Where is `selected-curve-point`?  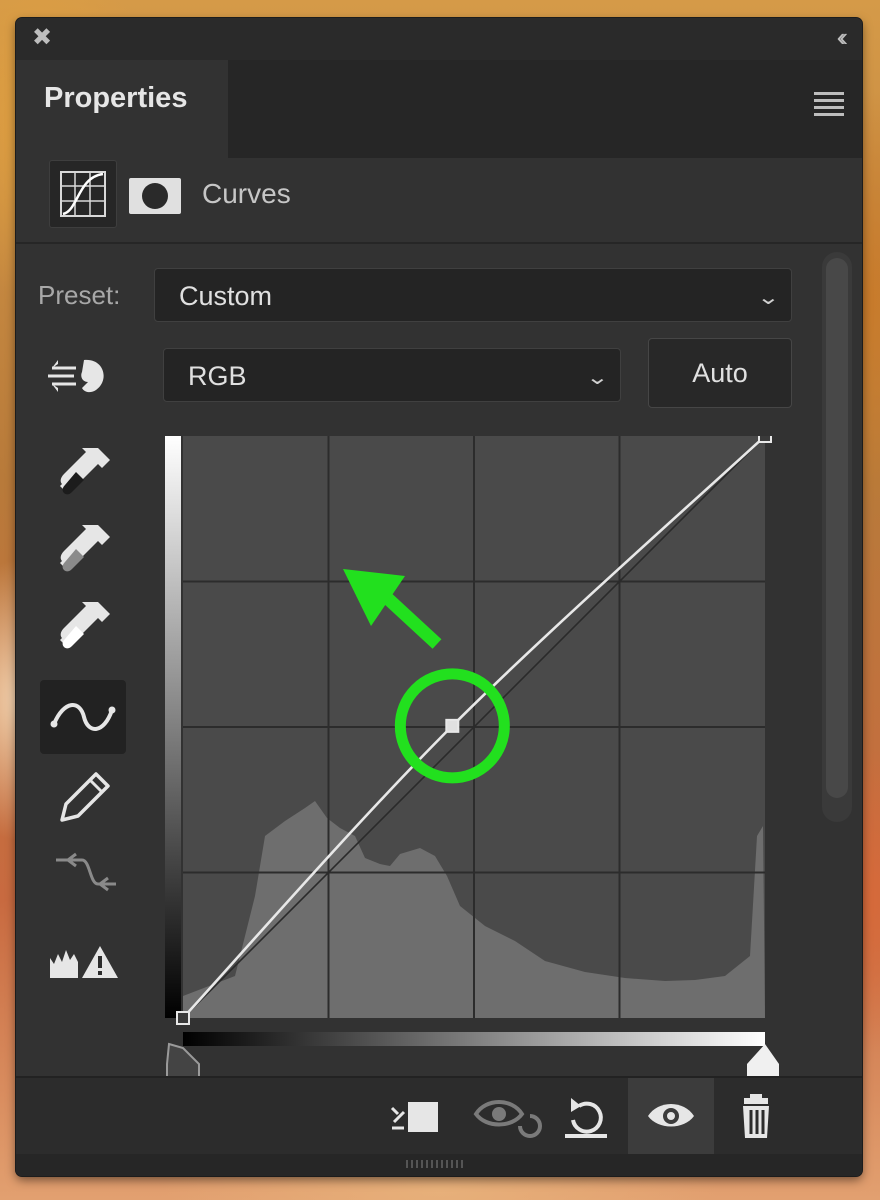
selected-curve-point is located at coordinates (452, 725).